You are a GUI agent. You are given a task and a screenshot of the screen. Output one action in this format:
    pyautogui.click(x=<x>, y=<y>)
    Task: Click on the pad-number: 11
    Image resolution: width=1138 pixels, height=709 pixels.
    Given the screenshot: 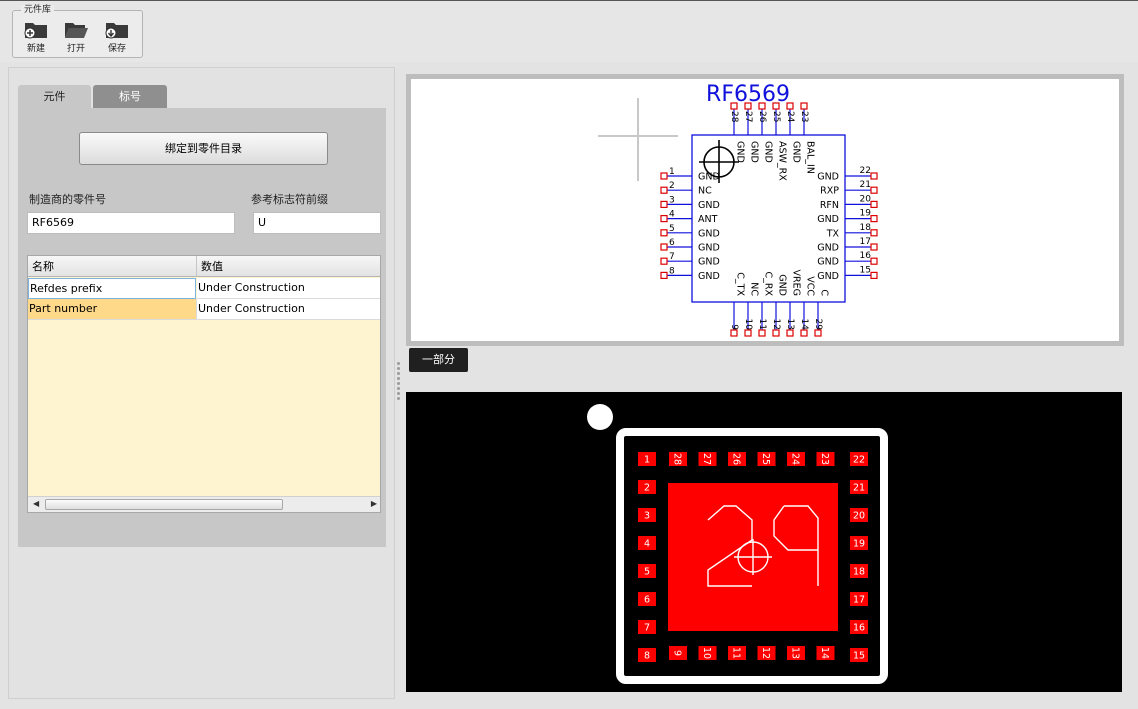 What is the action you would take?
    pyautogui.click(x=736, y=653)
    